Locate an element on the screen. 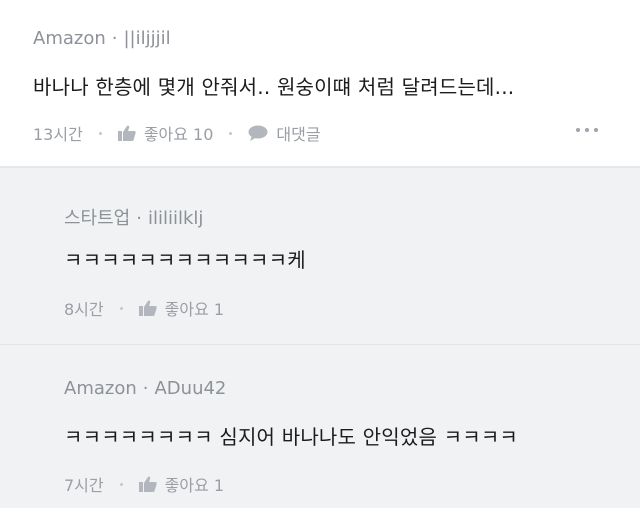 The image size is (640, 508). author-handle: ||iljjjil is located at coordinates (146, 38).